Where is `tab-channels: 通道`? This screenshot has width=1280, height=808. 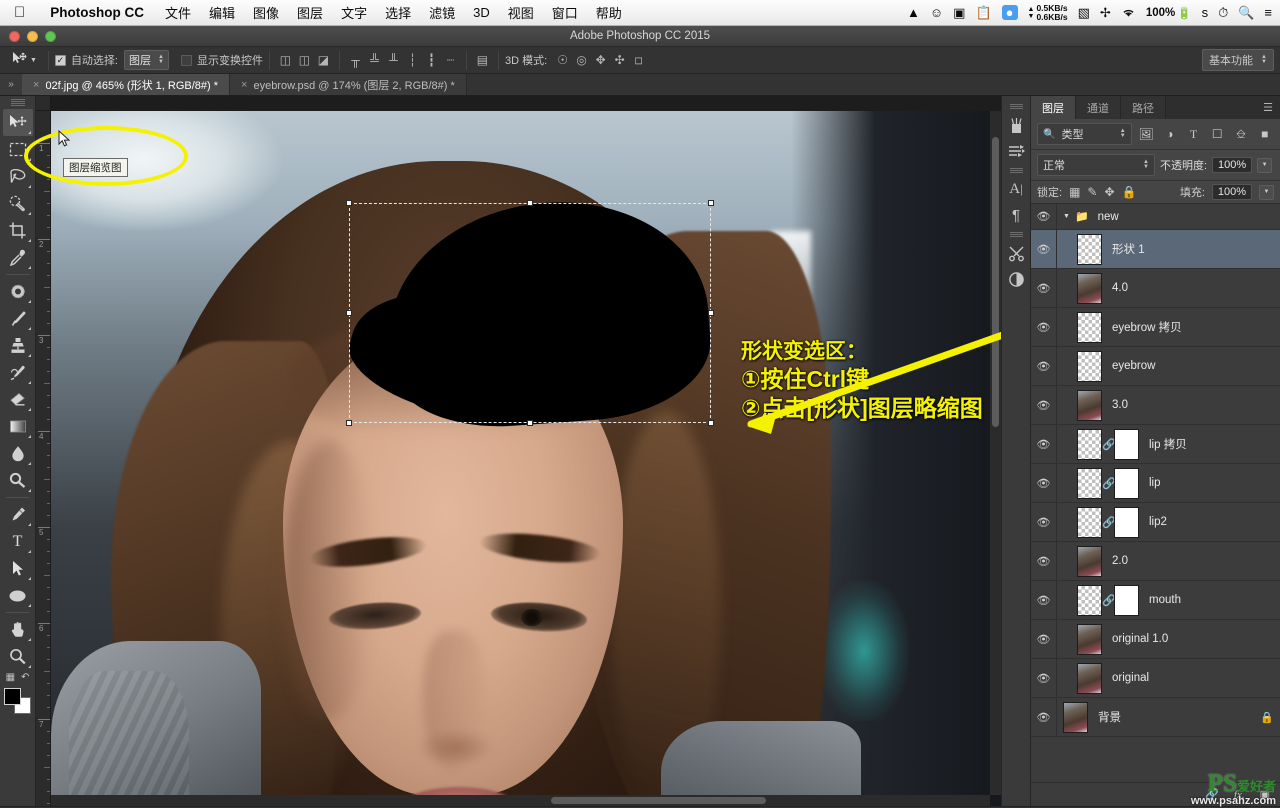 tab-channels: 通道 is located at coordinates (1098, 107).